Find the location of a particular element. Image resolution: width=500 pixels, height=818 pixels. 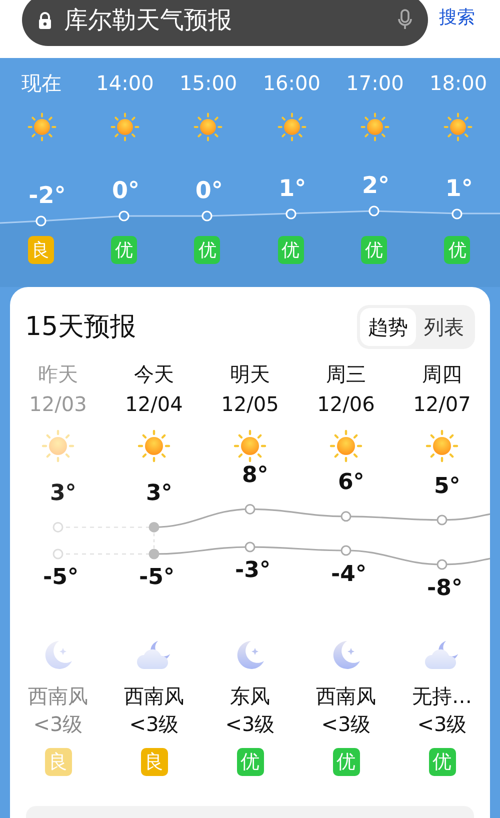

date-label: 12/03 is located at coordinates (58, 404).